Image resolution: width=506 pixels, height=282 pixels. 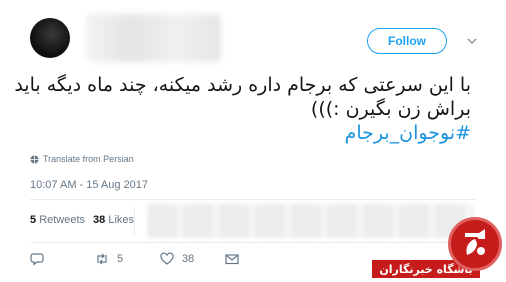 I want to click on tweet-stats: 5 Retweets 38 Likes, so click(x=82, y=220).